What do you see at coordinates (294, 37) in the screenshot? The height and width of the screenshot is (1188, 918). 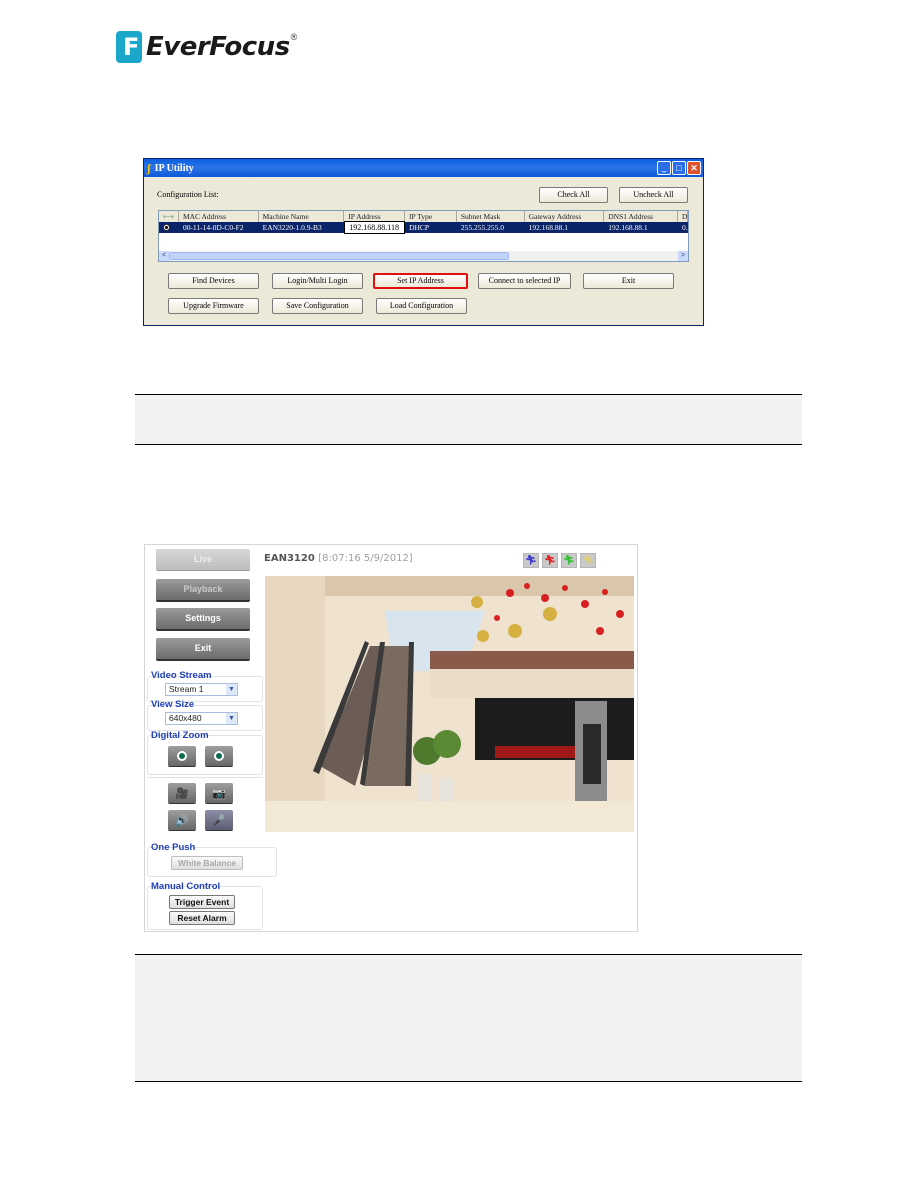 I see `registered-mark: ®` at bounding box center [294, 37].